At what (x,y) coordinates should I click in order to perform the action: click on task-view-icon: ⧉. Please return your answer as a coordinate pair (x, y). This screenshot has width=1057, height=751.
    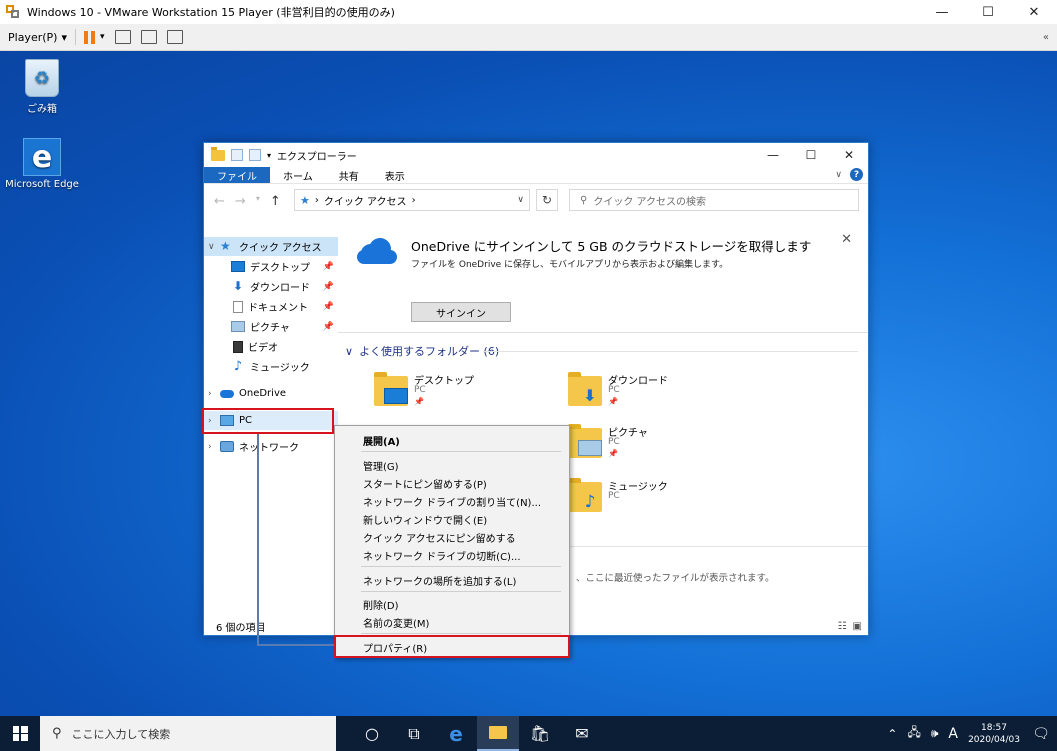
    Looking at the image, I should click on (414, 733).